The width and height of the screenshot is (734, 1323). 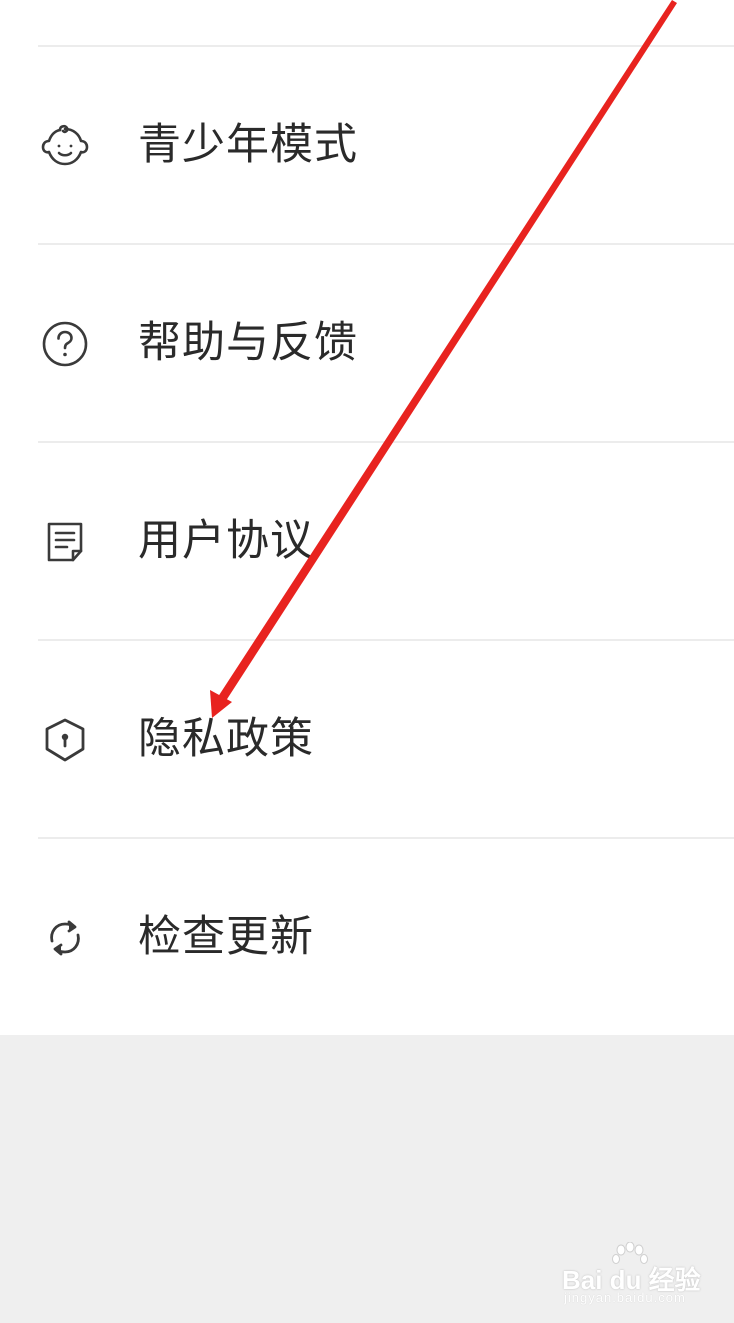 What do you see at coordinates (367, 541) in the screenshot?
I see `menu-item-user-agreement: 用户协议` at bounding box center [367, 541].